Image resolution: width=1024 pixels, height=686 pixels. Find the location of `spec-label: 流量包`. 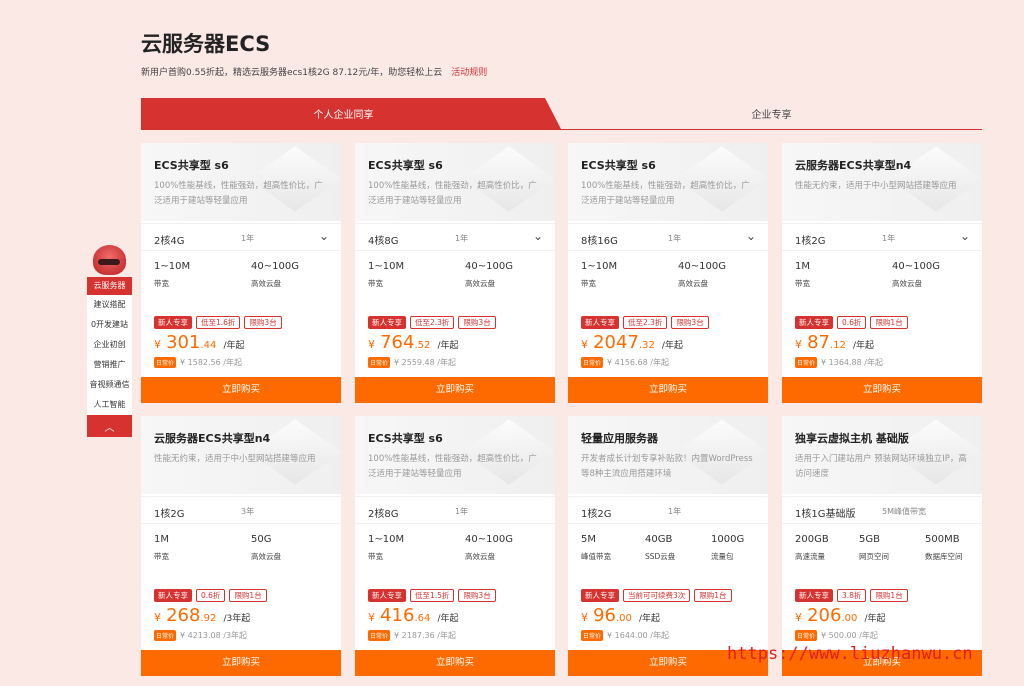

spec-label: 流量包 is located at coordinates (722, 556).